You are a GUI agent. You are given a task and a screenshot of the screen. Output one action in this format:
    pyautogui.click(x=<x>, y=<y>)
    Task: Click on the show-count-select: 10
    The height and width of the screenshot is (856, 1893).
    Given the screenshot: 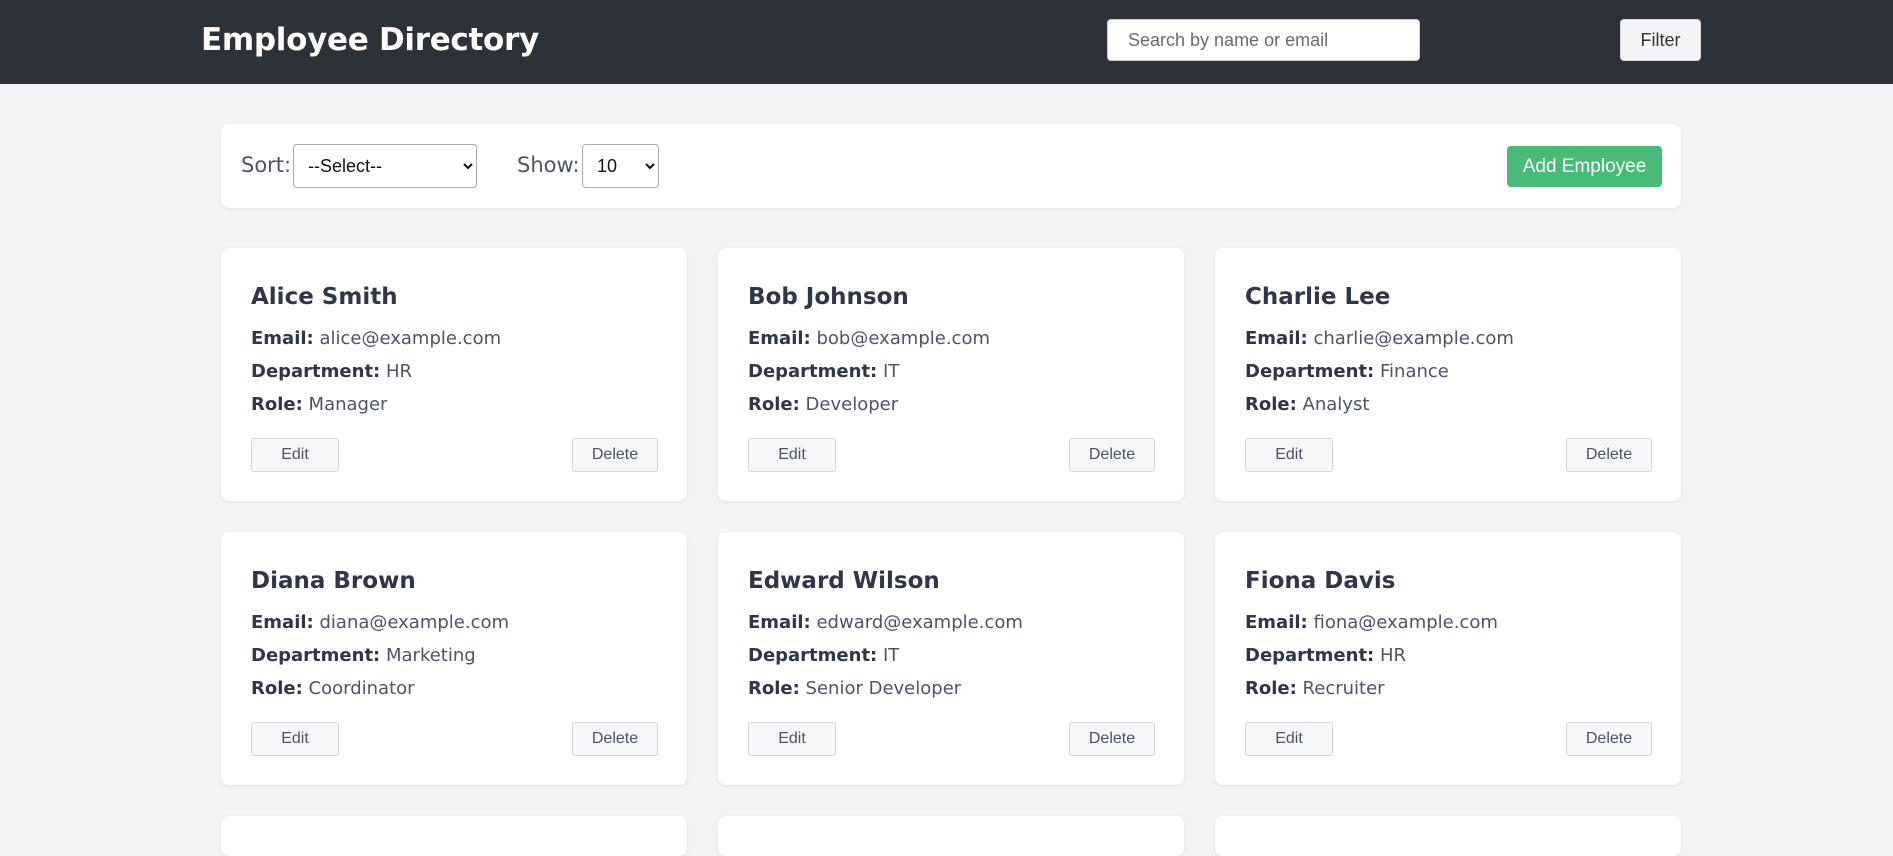 What is the action you would take?
    pyautogui.click(x=620, y=166)
    